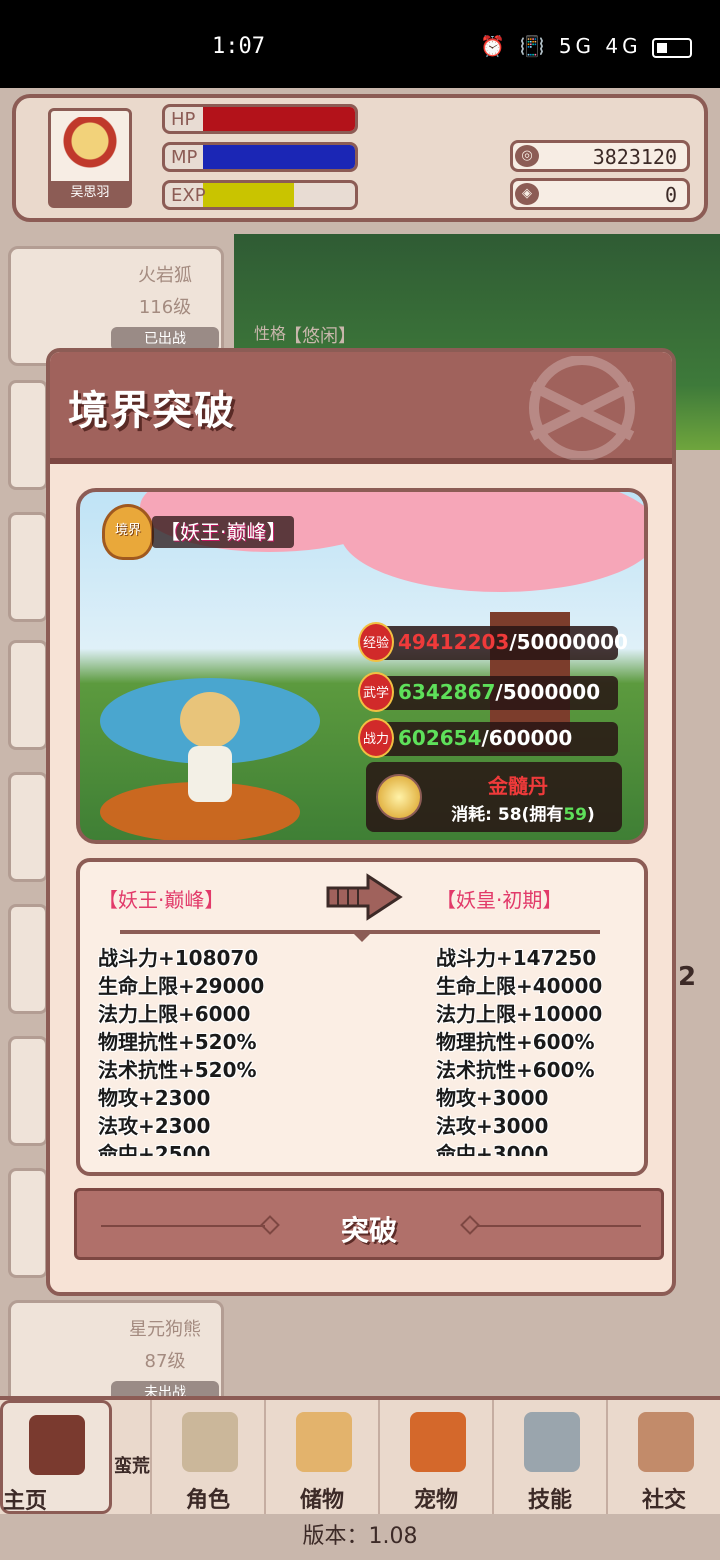 The image size is (720, 1560). What do you see at coordinates (152, 411) in the screenshot?
I see `dialog-title: 境界突破` at bounding box center [152, 411].